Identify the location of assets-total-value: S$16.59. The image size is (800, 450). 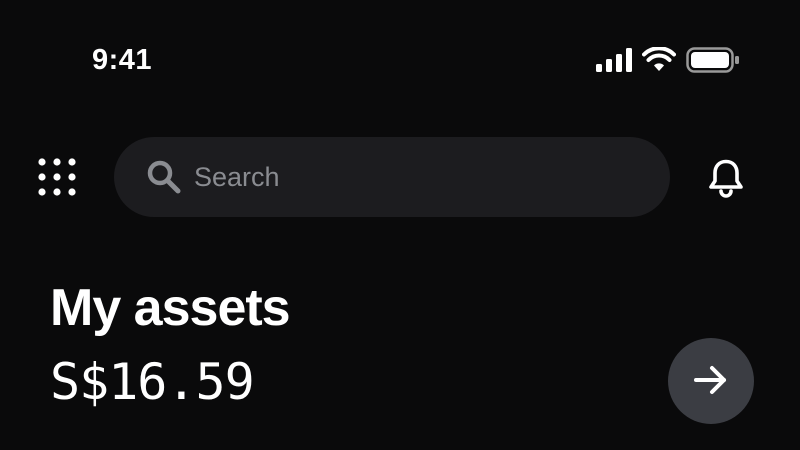
(152, 382).